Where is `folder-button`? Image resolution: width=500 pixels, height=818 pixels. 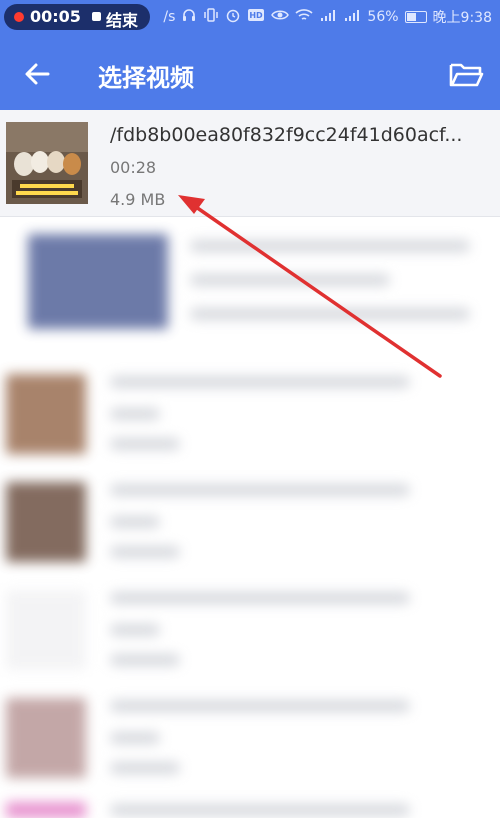
folder-button is located at coordinates (466, 74).